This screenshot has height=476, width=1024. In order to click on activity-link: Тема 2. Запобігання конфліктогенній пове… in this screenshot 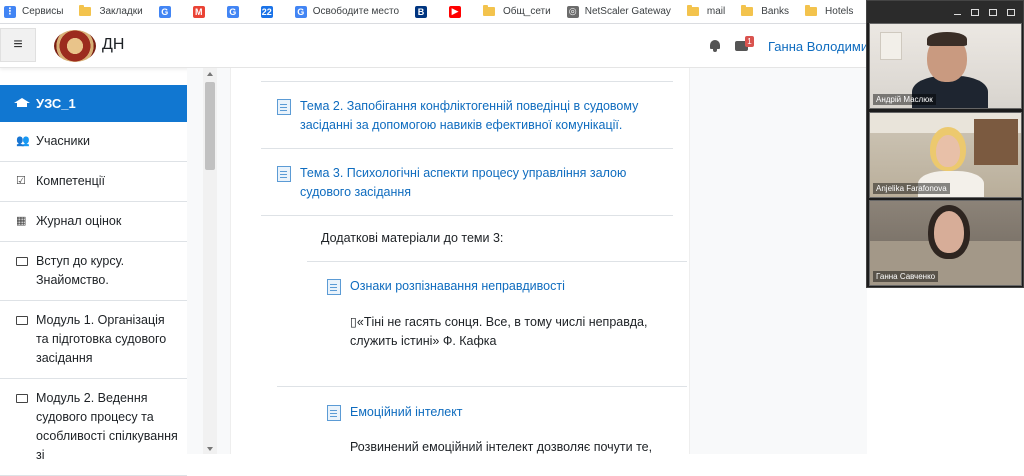, I will do `click(478, 116)`.